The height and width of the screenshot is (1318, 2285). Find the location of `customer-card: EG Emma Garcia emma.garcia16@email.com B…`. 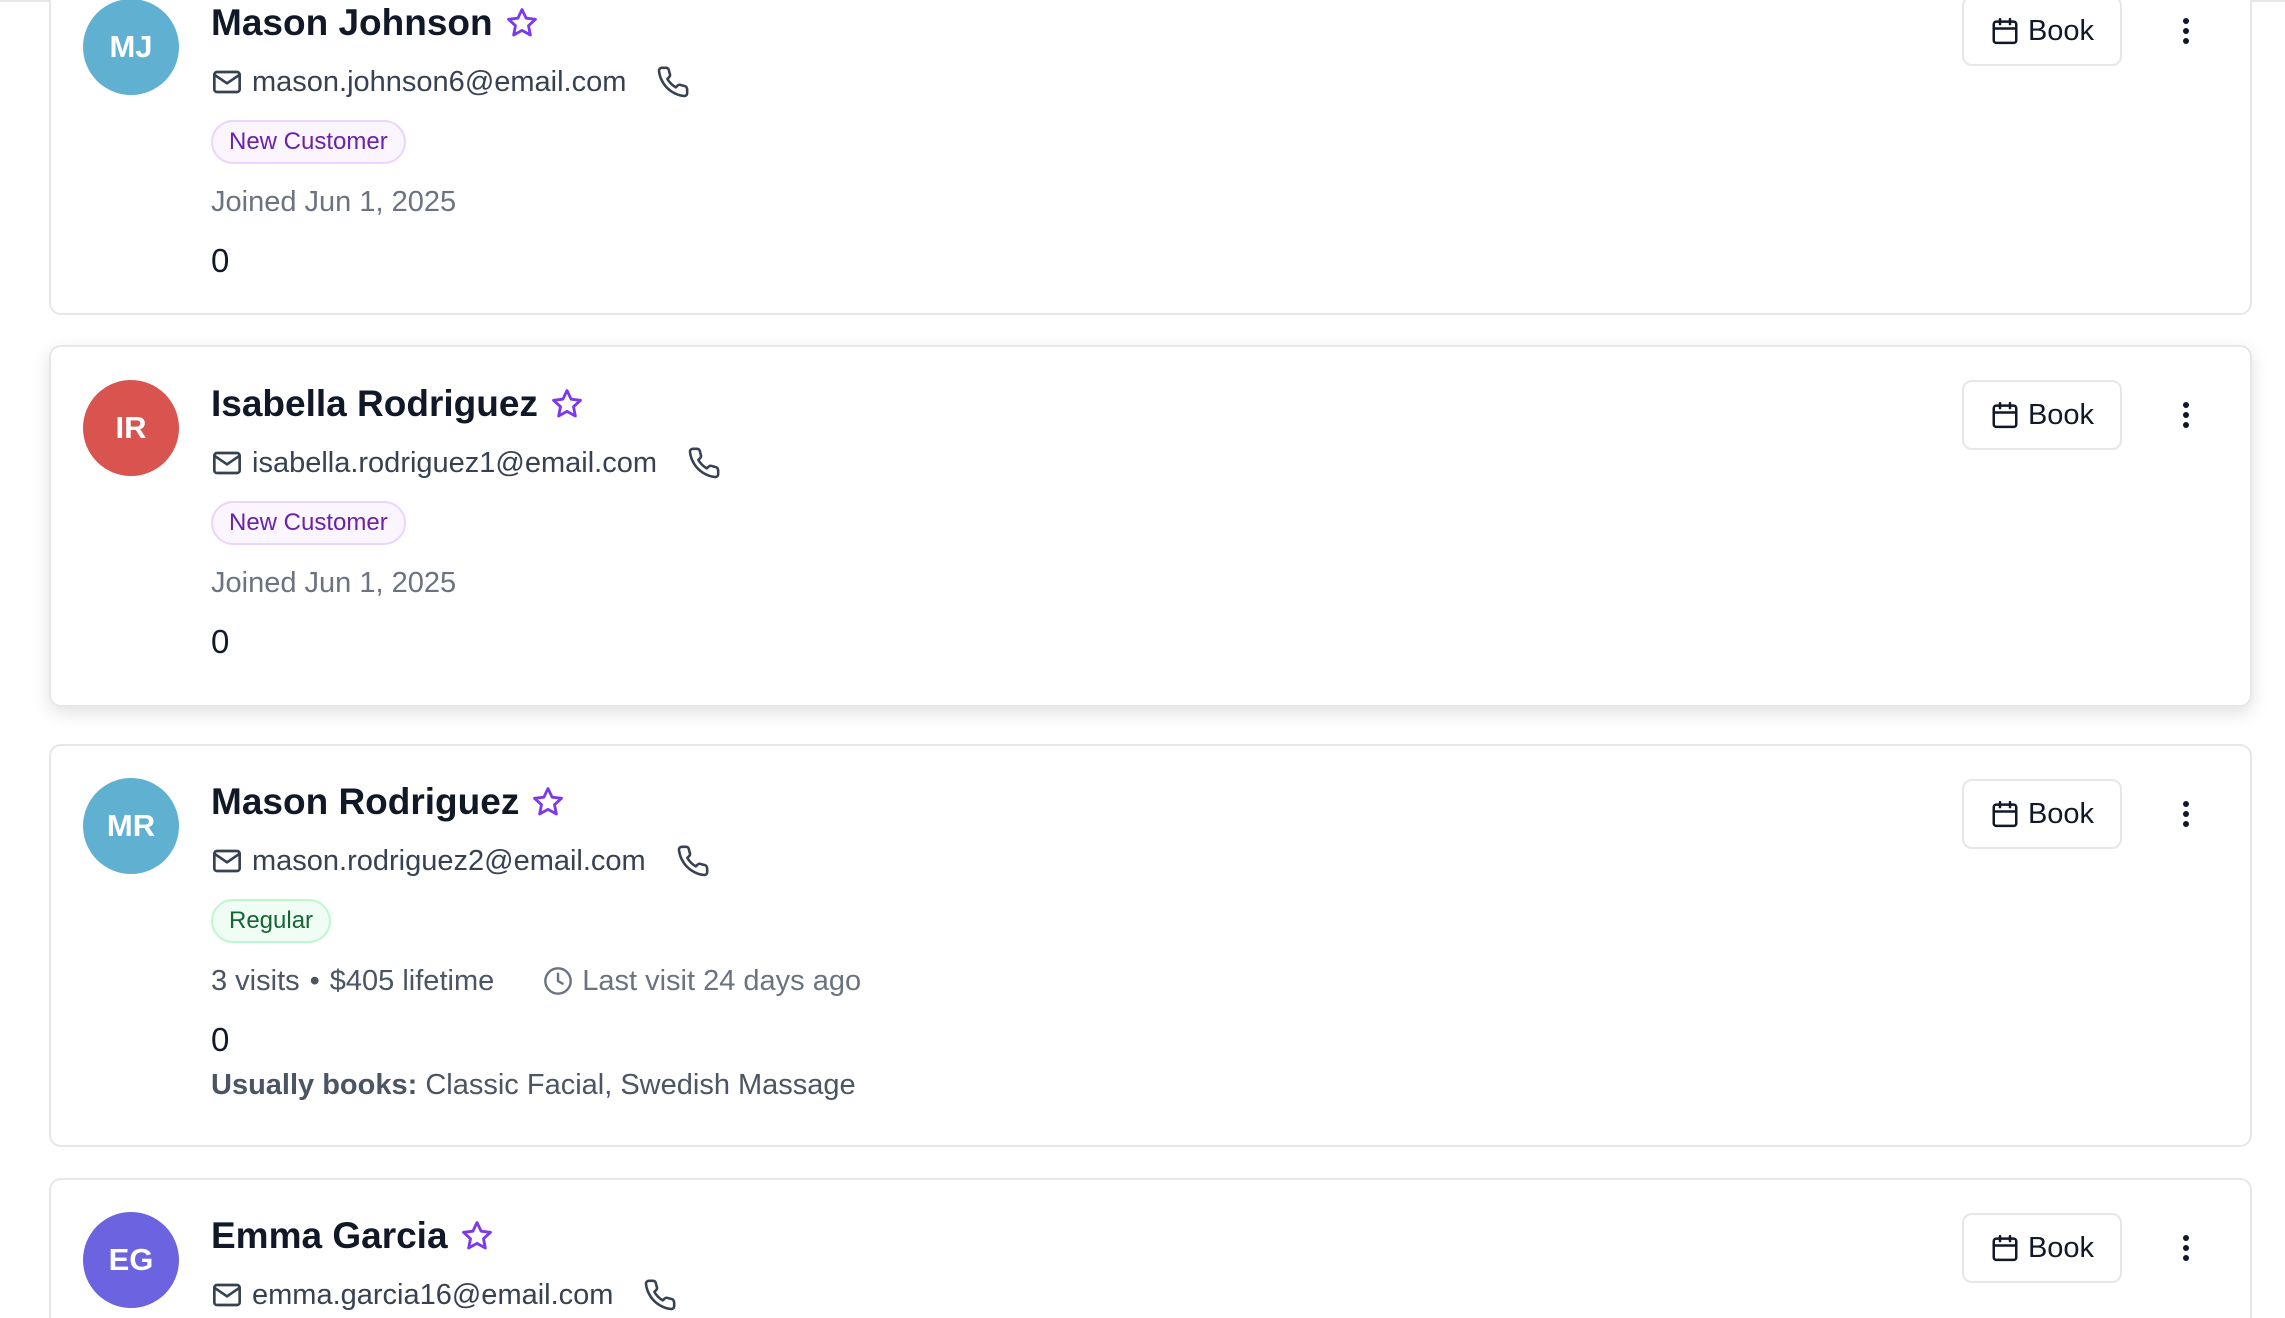

customer-card: EG Emma Garcia emma.garcia16@email.com B… is located at coordinates (1150, 1248).